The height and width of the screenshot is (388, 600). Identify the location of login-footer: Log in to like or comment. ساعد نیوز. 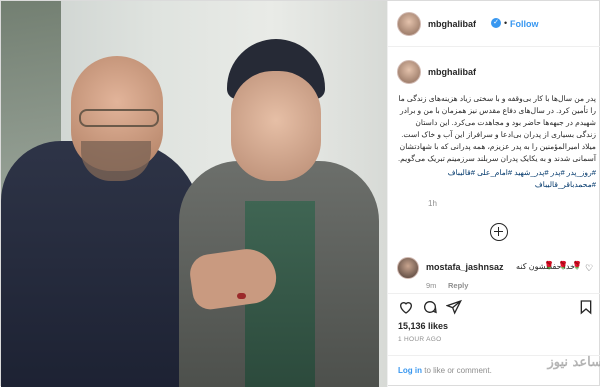
(494, 371).